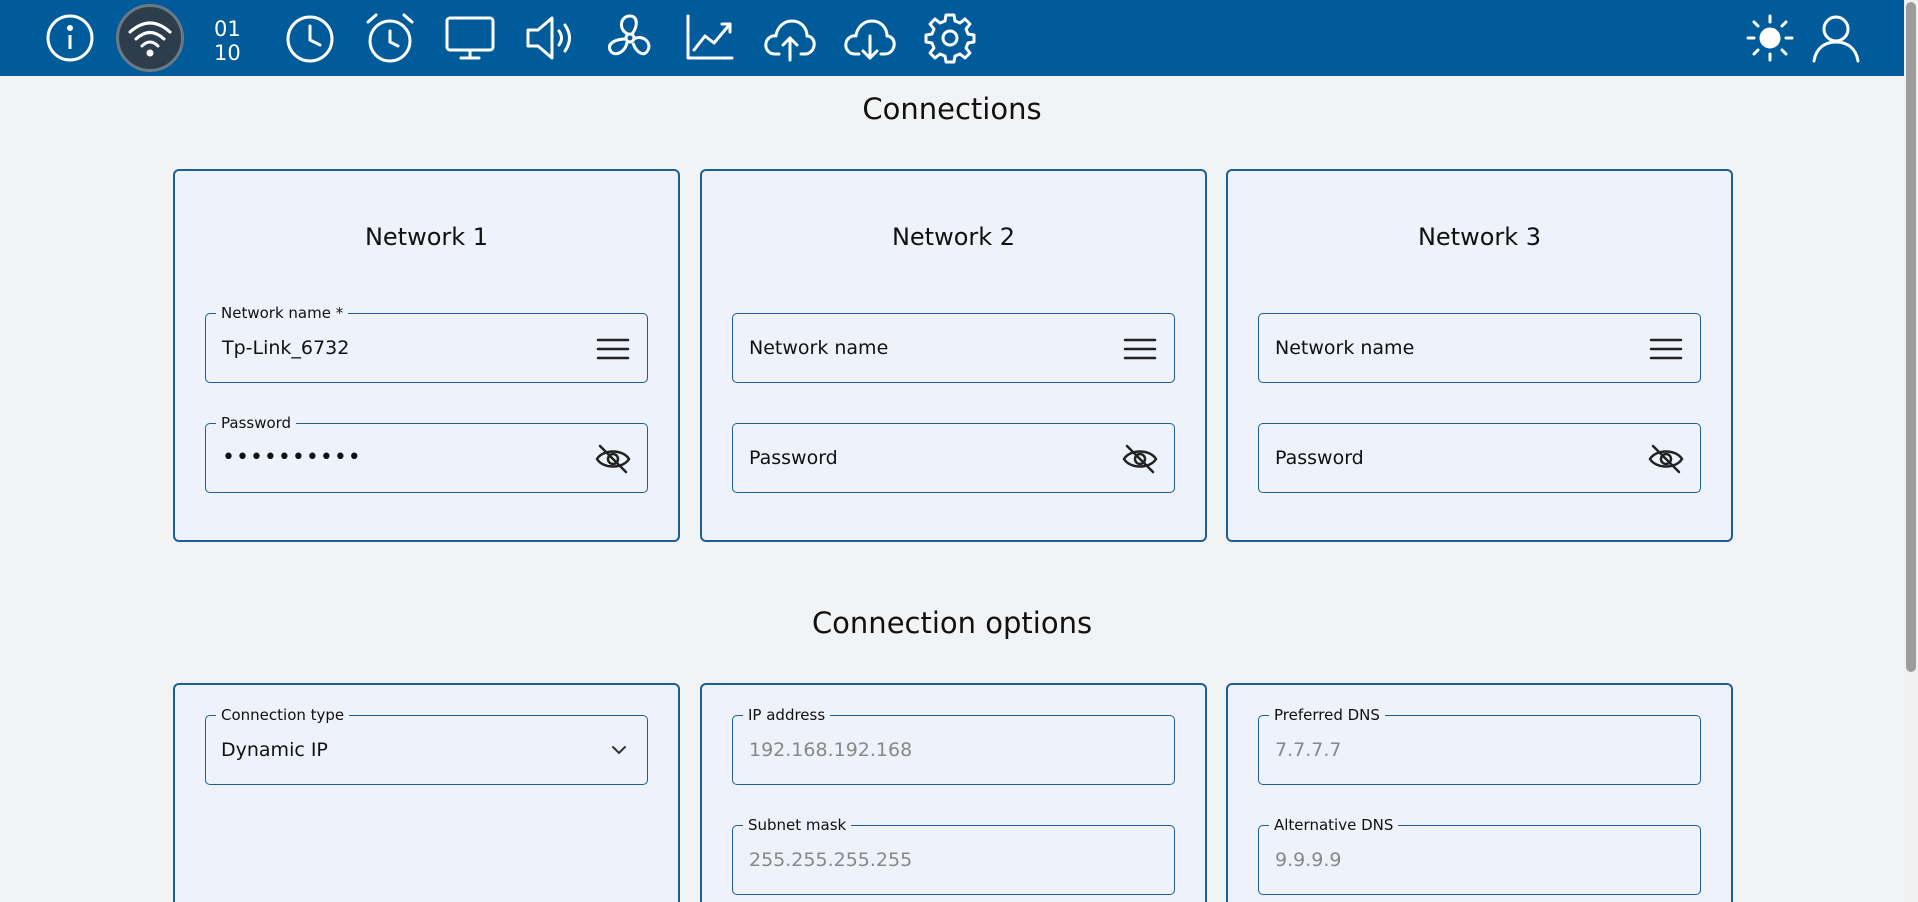 Image resolution: width=1918 pixels, height=902 pixels. What do you see at coordinates (292, 458) in the screenshot?
I see `network-1-password-value: ••••••••••` at bounding box center [292, 458].